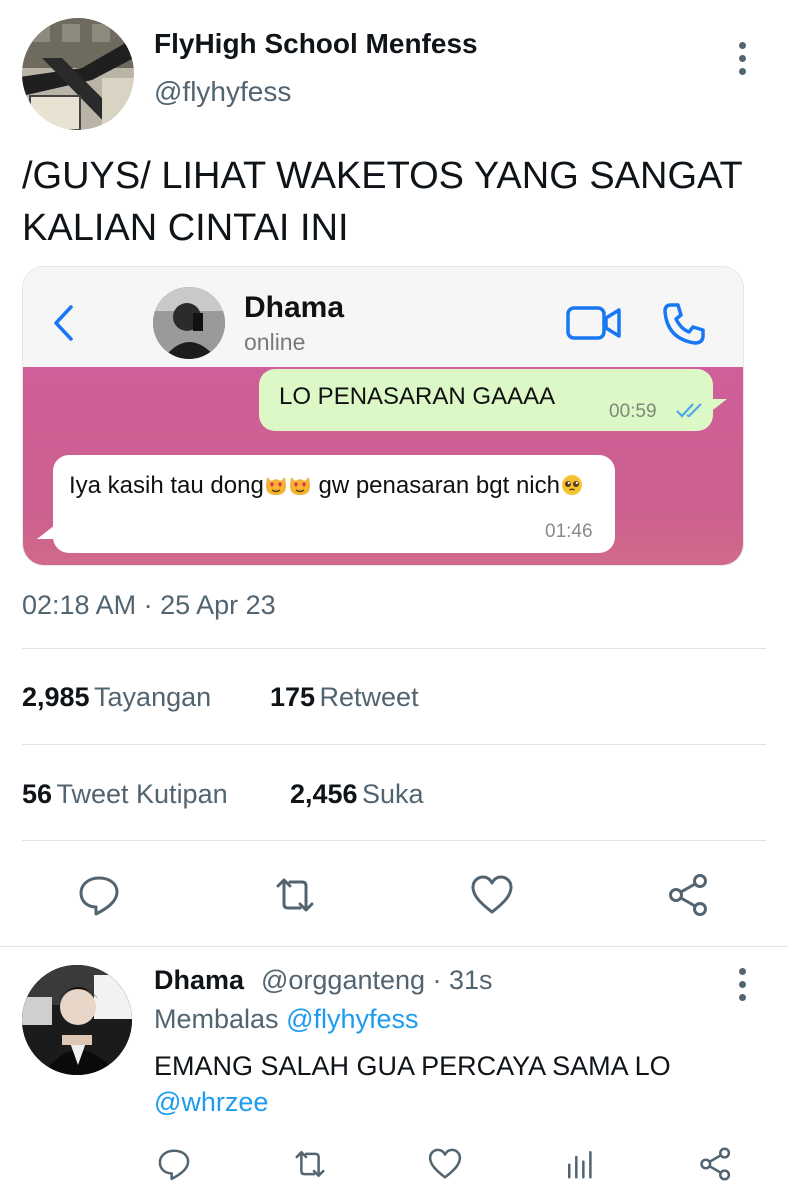 This screenshot has width=788, height=1200. What do you see at coordinates (77, 1020) in the screenshot?
I see `reply-author-avatar` at bounding box center [77, 1020].